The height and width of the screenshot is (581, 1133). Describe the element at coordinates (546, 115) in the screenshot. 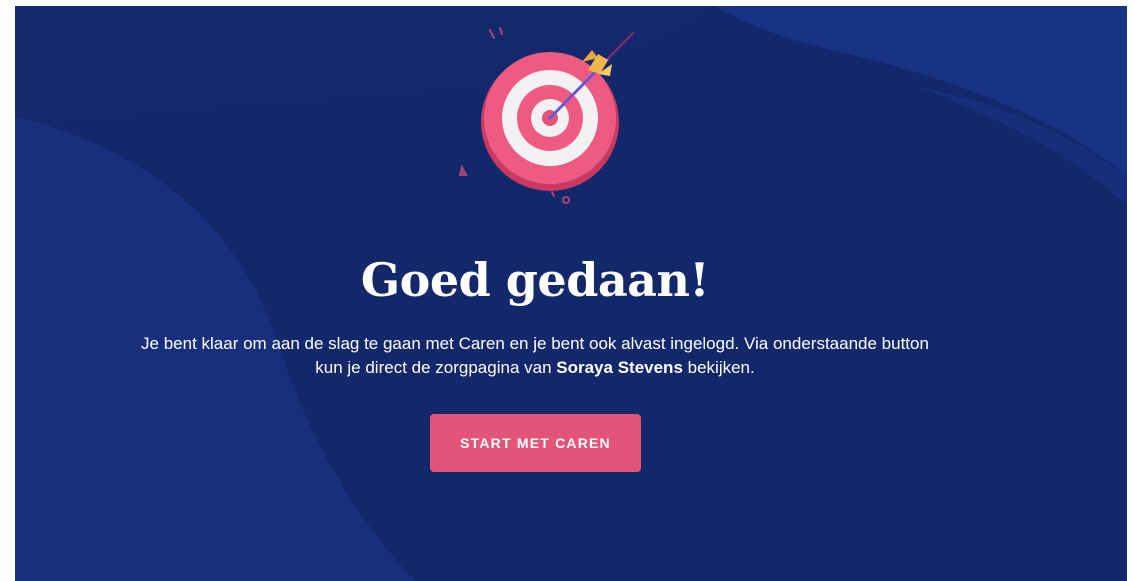

I see `target-with-arrow-icon` at that location.